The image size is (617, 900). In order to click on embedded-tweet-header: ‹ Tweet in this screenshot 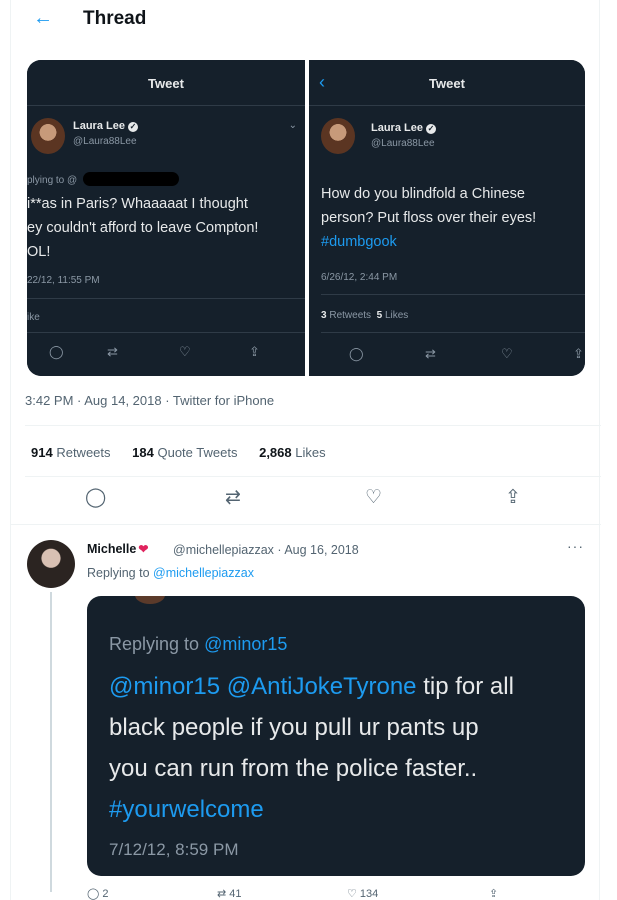, I will do `click(447, 83)`.